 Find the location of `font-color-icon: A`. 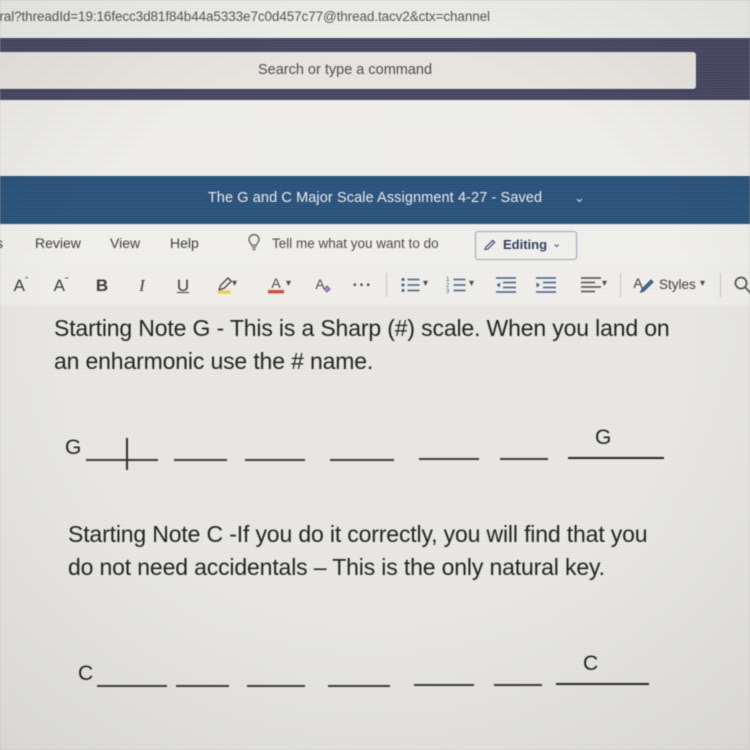

font-color-icon: A is located at coordinates (276, 284).